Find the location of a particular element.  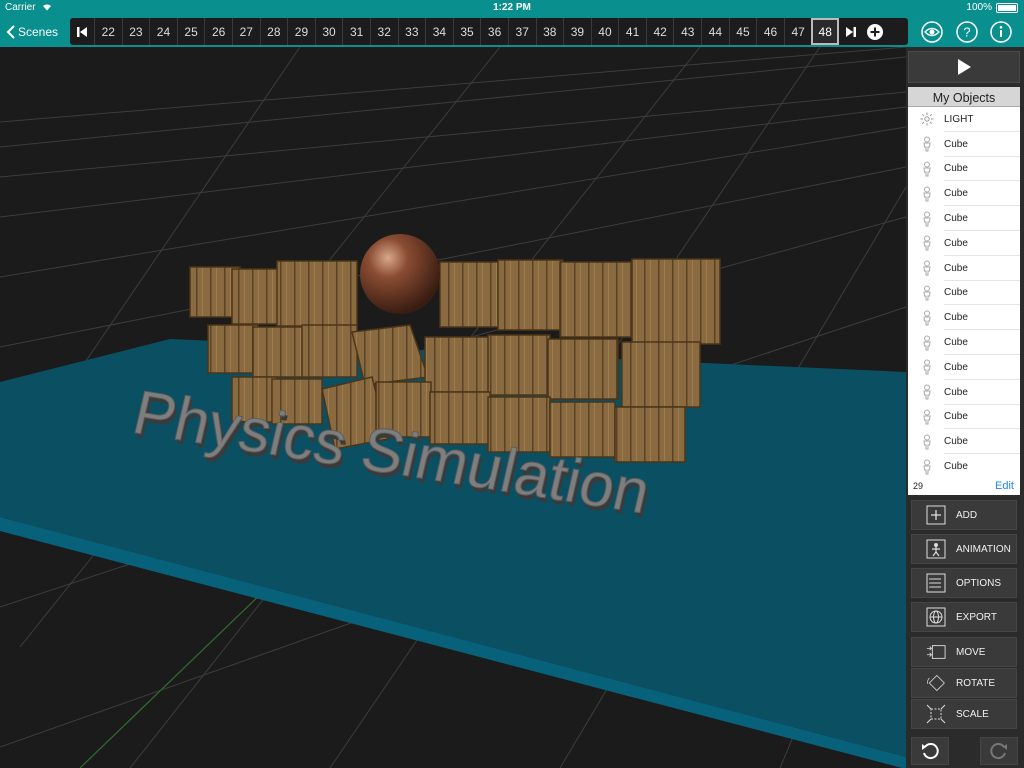

frame-26: 26 is located at coordinates (218, 31).